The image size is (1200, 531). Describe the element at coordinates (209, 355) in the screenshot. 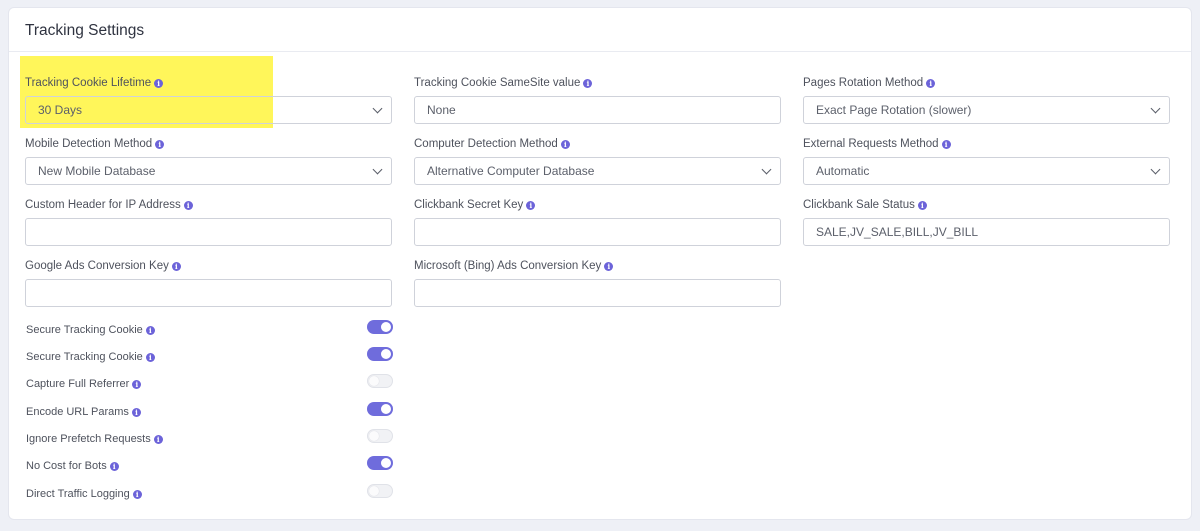

I see `toggle-row-secure-cookie-2: Secure Tracking Cookie i` at that location.